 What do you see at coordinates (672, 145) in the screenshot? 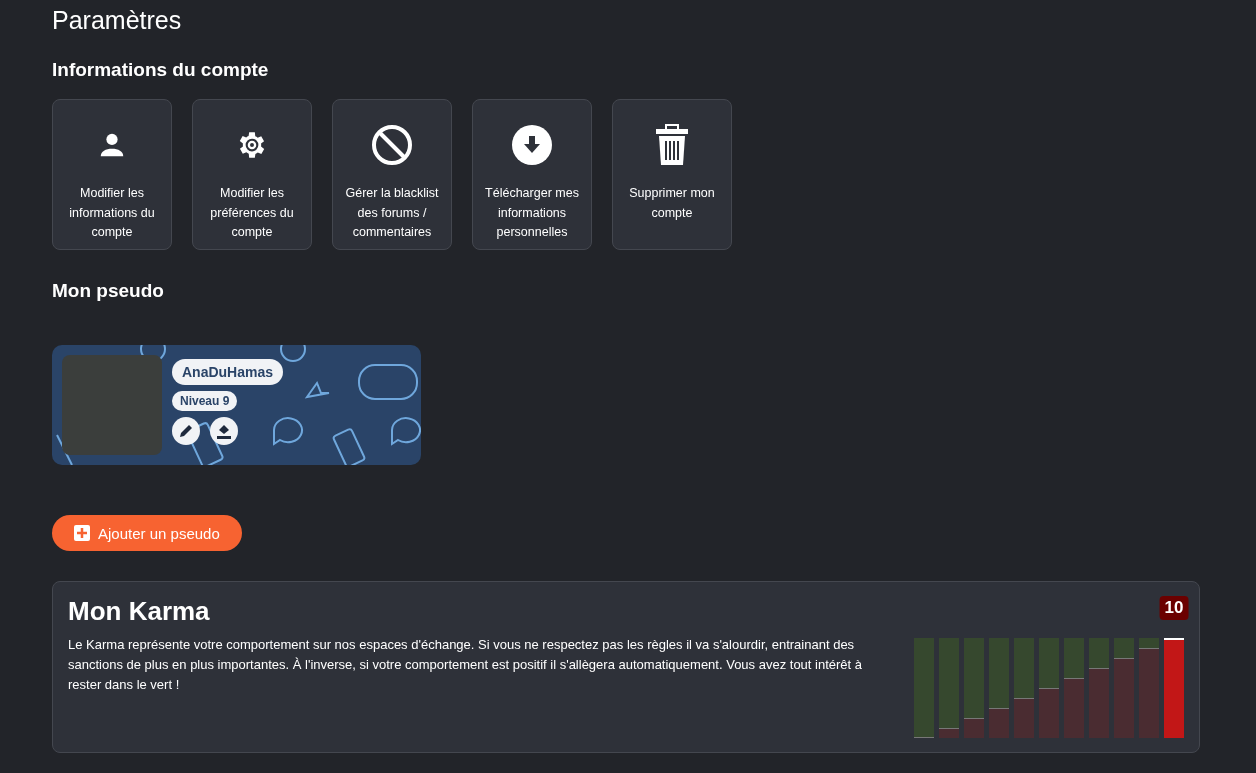
I see `trash-icon` at bounding box center [672, 145].